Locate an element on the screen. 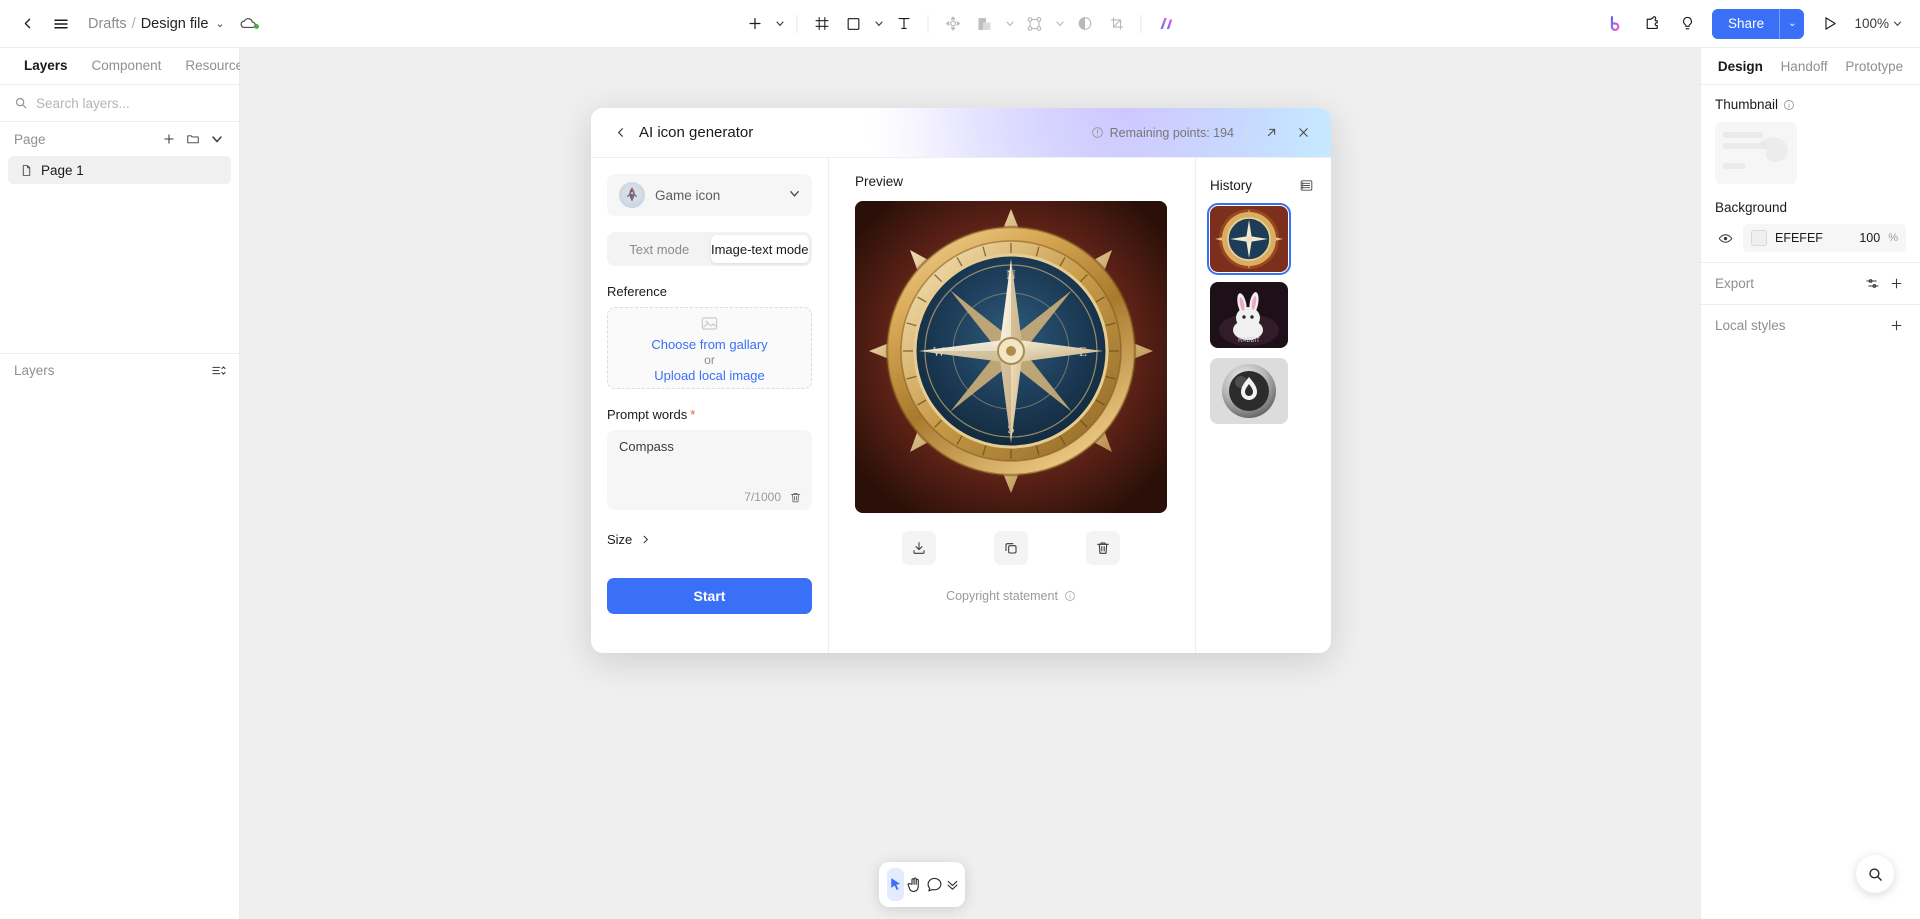 The image size is (1920, 919). history-item-rabbit: RABBIT is located at coordinates (1249, 315).